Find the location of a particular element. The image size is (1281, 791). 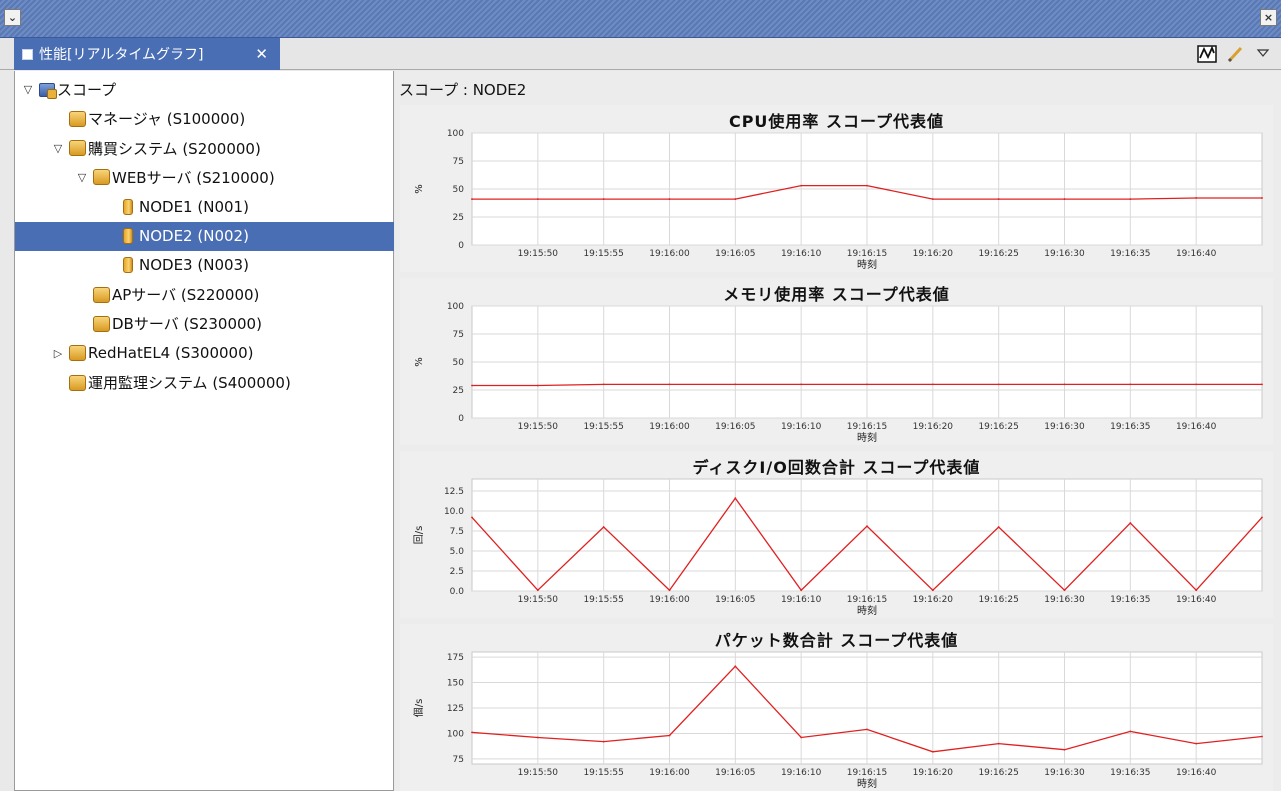

view-icon is located at coordinates (27, 54).